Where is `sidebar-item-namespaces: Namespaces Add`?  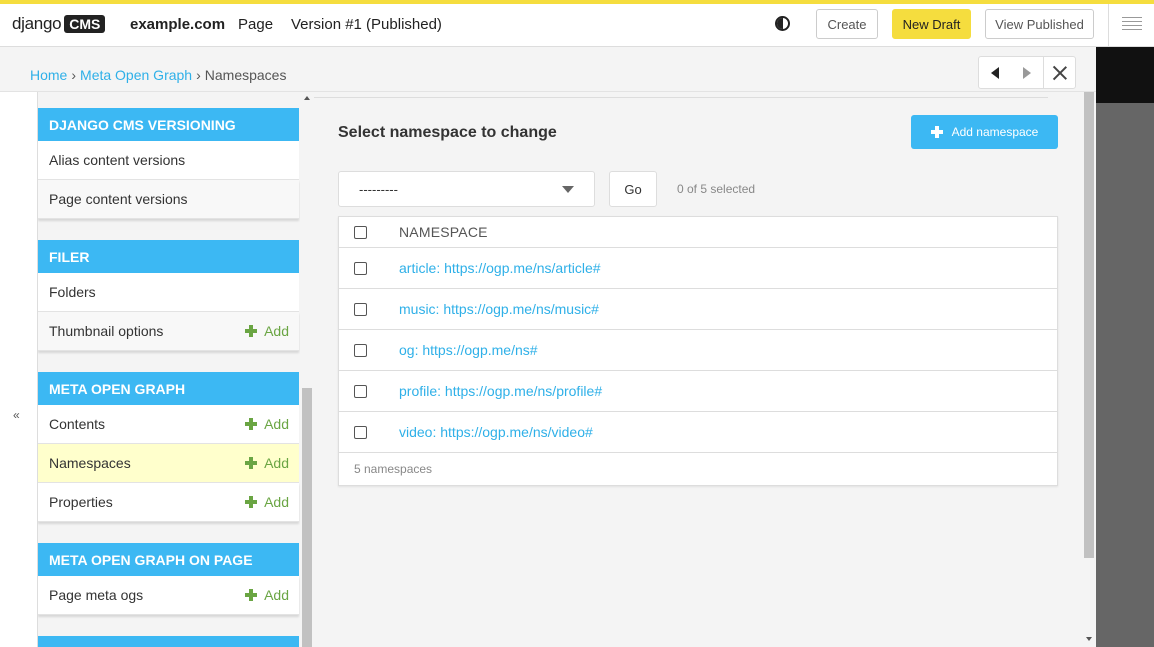
sidebar-item-namespaces: Namespaces Add is located at coordinates (168, 463).